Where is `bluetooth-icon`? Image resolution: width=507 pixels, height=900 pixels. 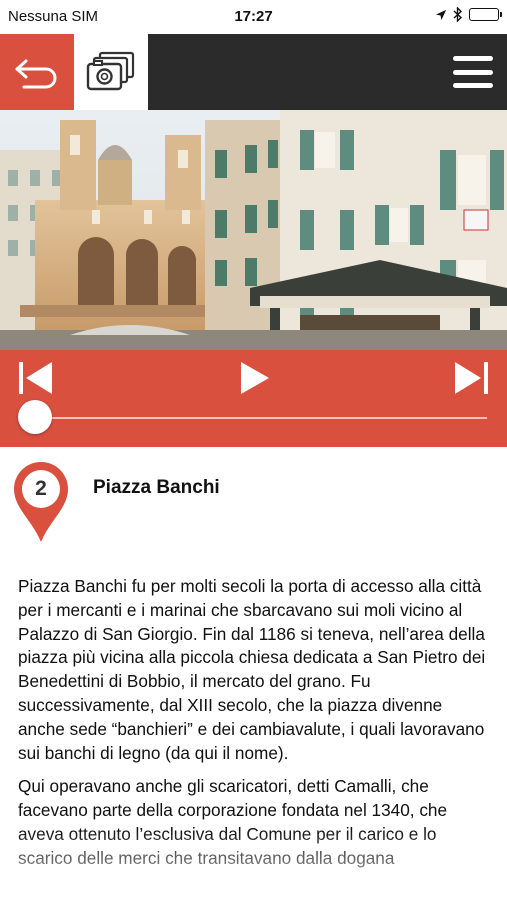 bluetooth-icon is located at coordinates (458, 14).